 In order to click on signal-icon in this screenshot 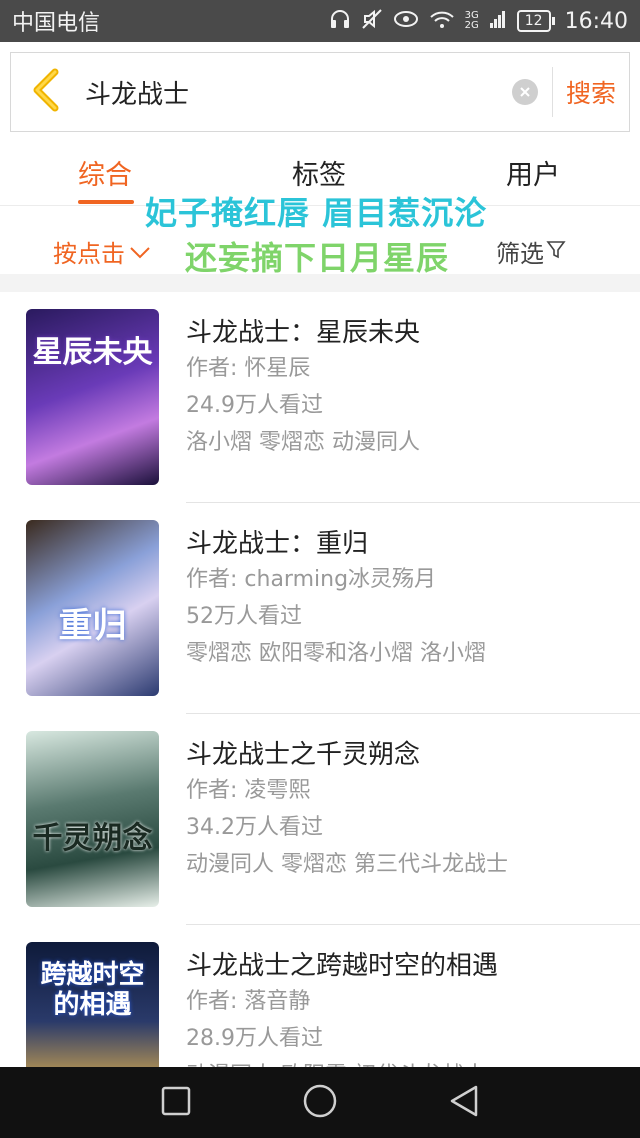, I will do `click(498, 21)`.